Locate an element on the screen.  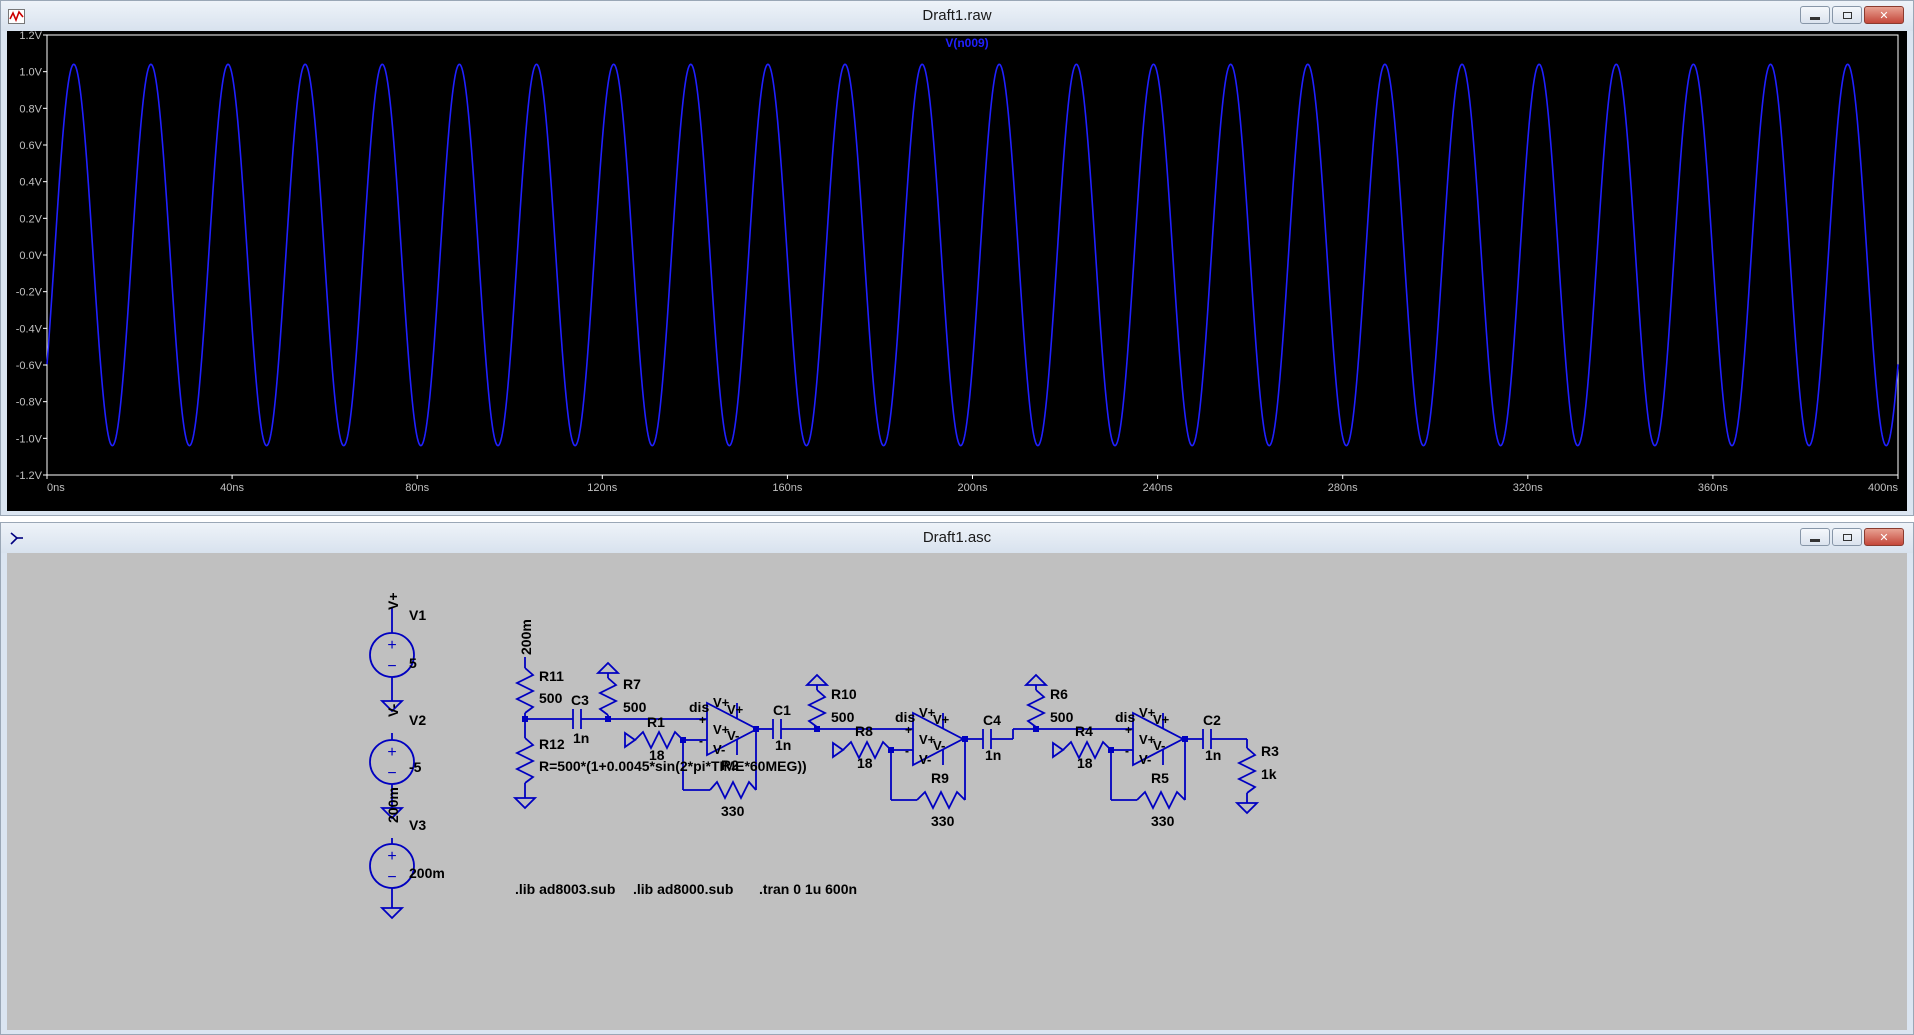
u3-vminus-label-2: V- is located at coordinates (1145, 759).